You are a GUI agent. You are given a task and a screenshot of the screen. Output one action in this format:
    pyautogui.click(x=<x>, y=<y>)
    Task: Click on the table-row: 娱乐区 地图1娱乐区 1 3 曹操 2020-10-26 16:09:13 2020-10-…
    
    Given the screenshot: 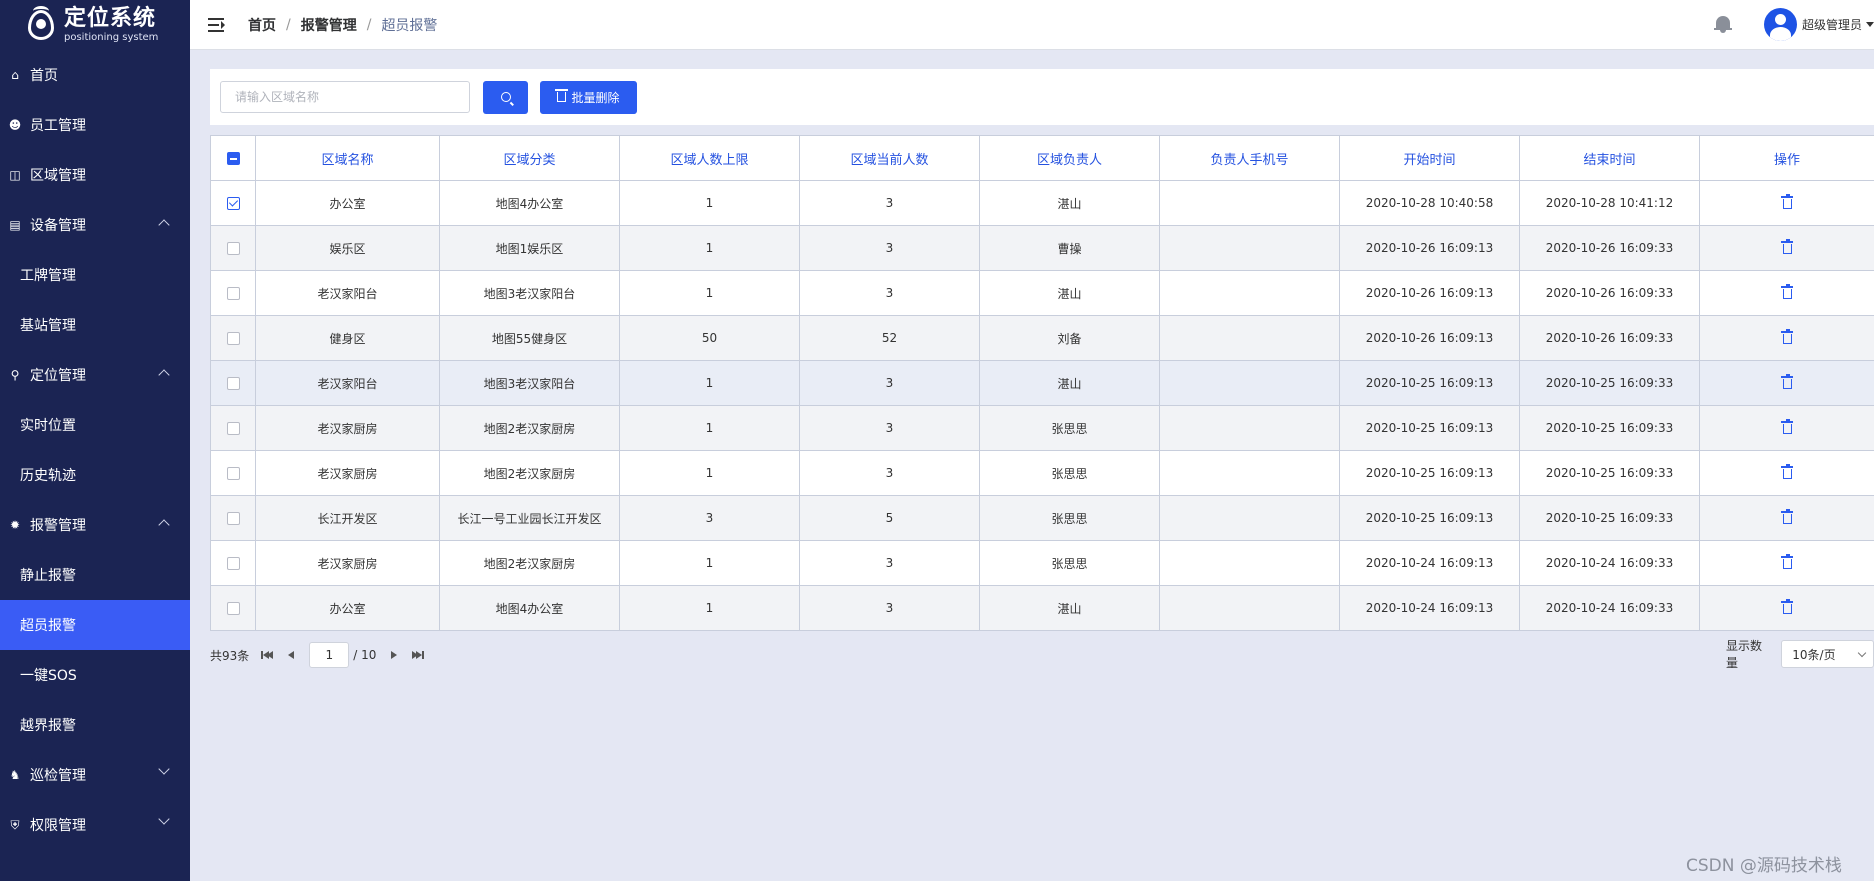 What is the action you would take?
    pyautogui.click(x=1042, y=248)
    